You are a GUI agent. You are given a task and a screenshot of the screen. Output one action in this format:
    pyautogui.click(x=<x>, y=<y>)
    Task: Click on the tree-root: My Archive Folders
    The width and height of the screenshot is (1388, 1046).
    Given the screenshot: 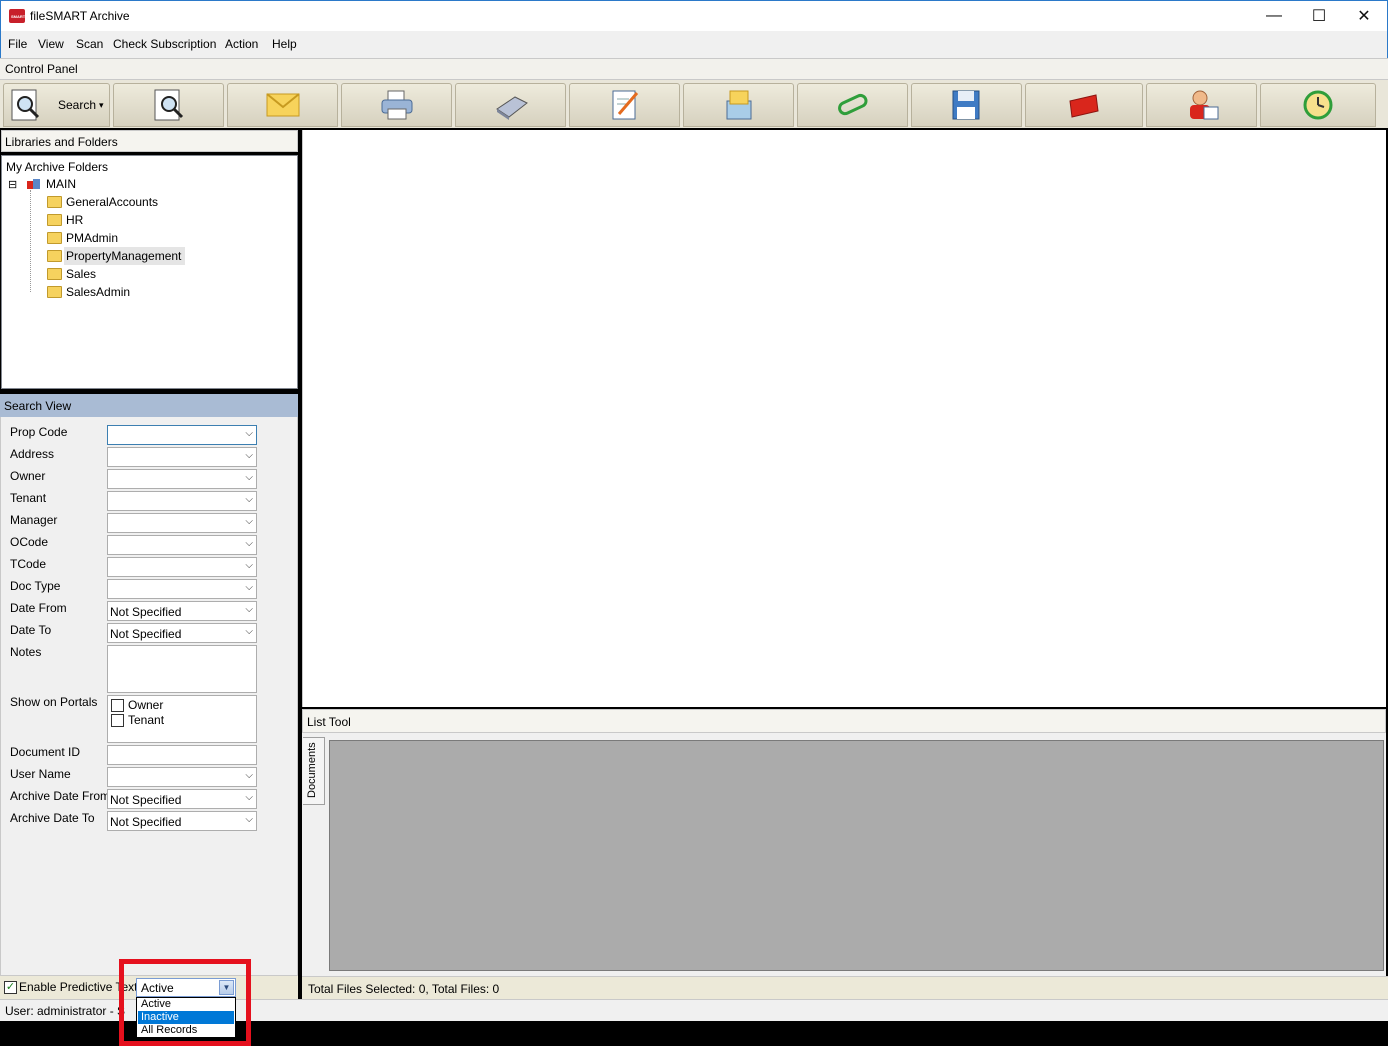 What is the action you would take?
    pyautogui.click(x=57, y=167)
    